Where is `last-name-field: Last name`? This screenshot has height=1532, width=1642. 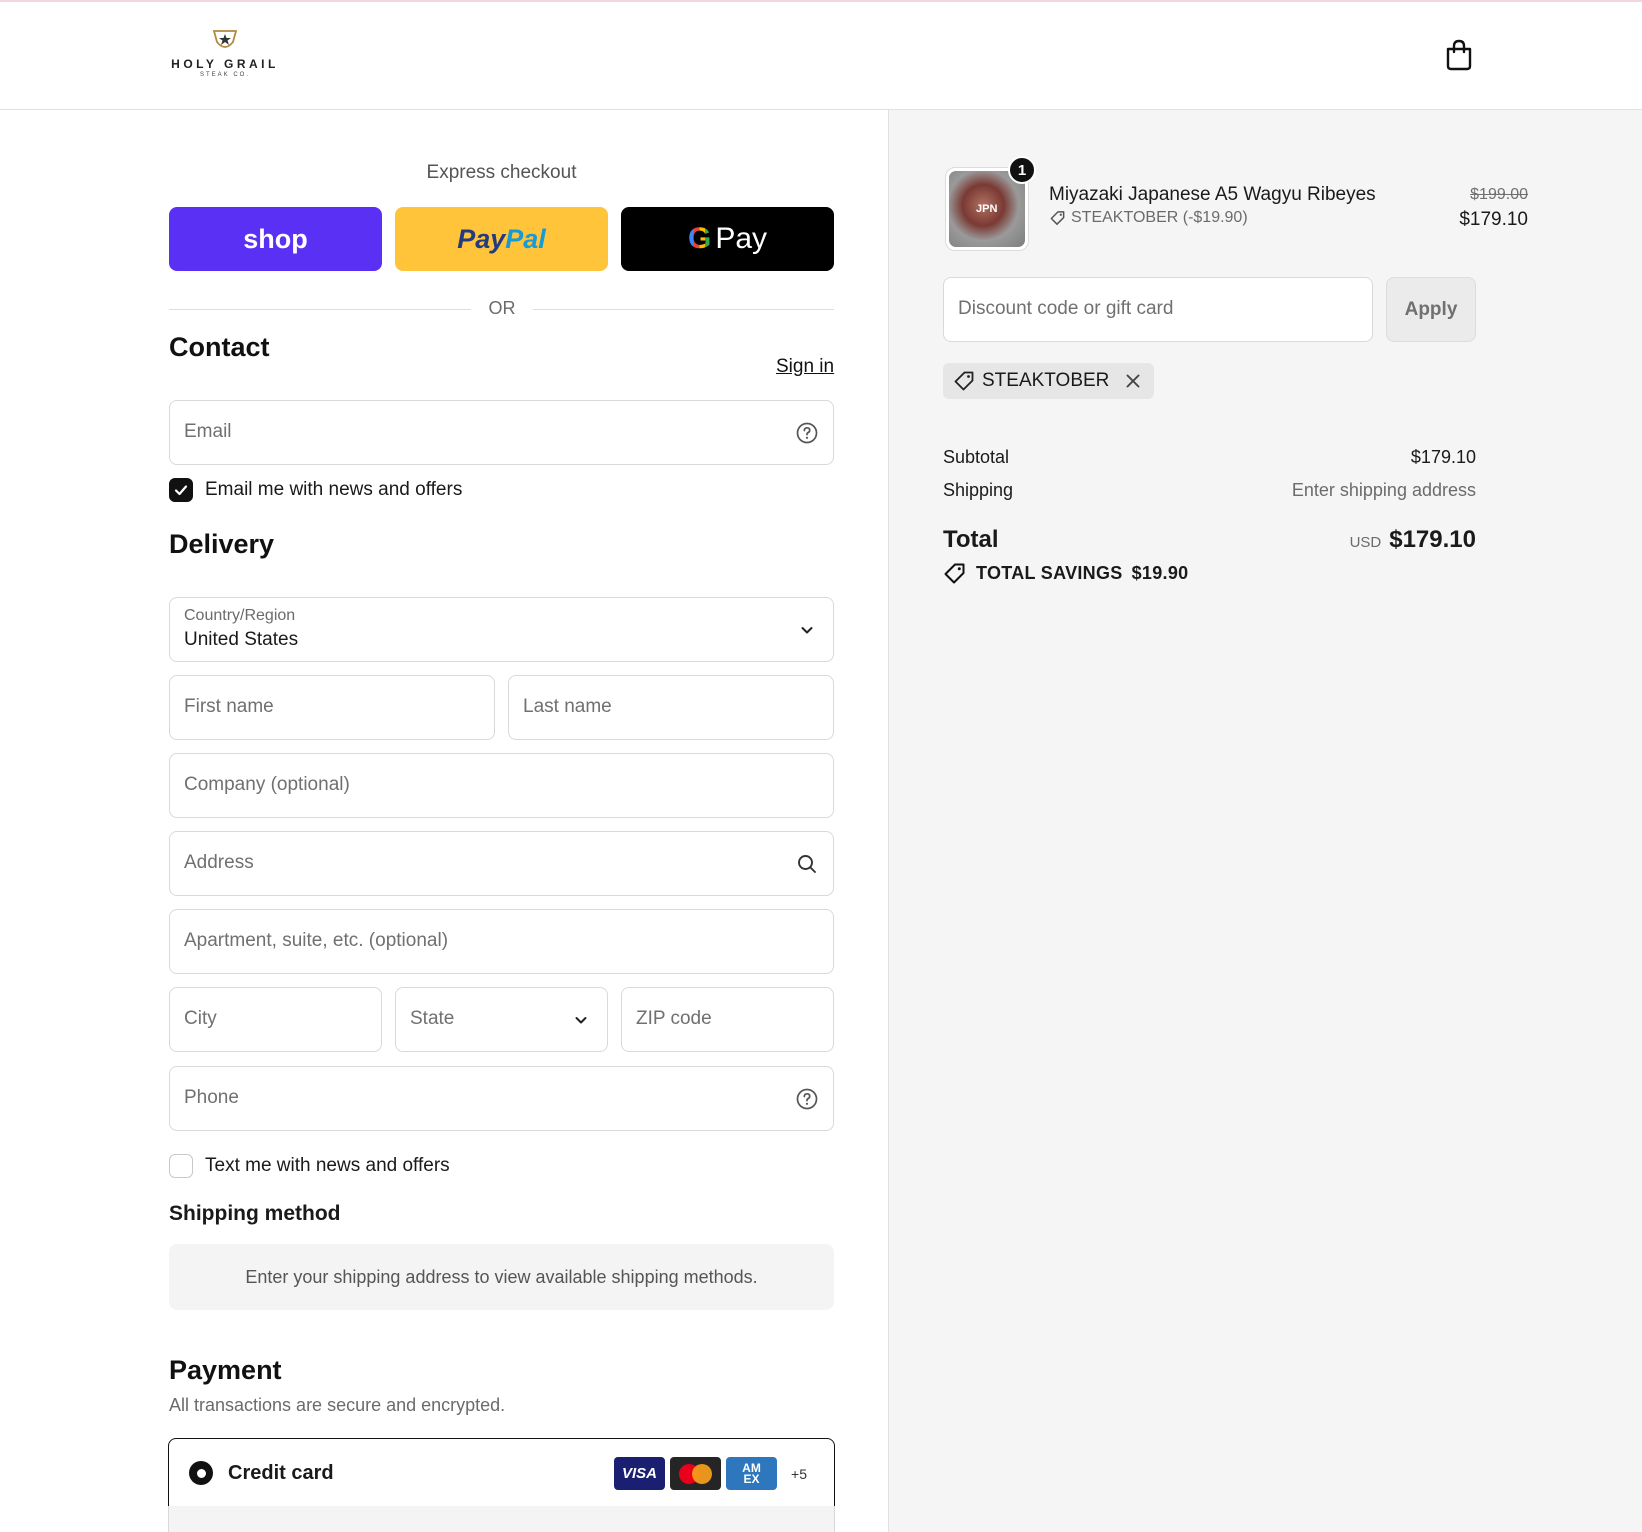 last-name-field: Last name is located at coordinates (671, 707).